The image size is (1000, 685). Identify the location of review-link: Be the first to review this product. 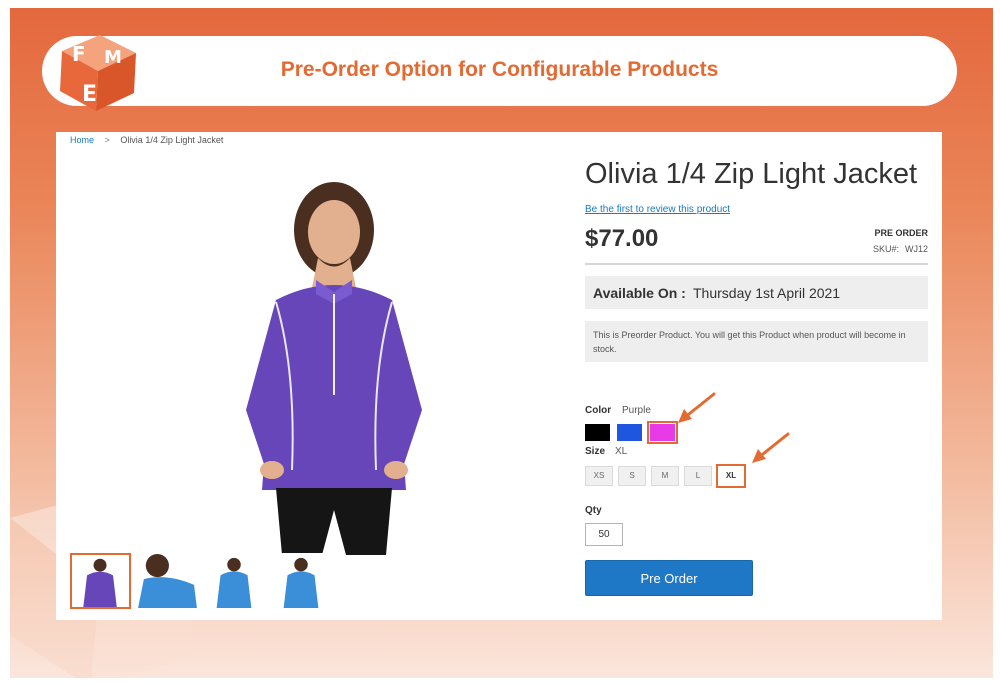
(657, 209).